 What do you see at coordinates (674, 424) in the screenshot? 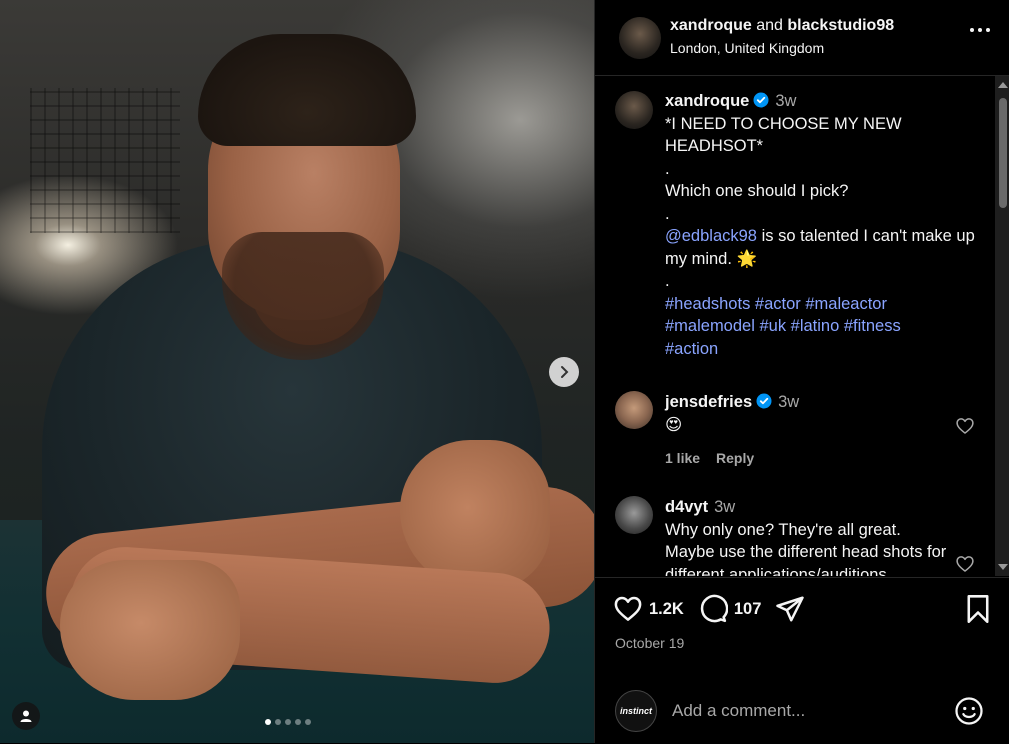
I see `comment-text: 😍` at bounding box center [674, 424].